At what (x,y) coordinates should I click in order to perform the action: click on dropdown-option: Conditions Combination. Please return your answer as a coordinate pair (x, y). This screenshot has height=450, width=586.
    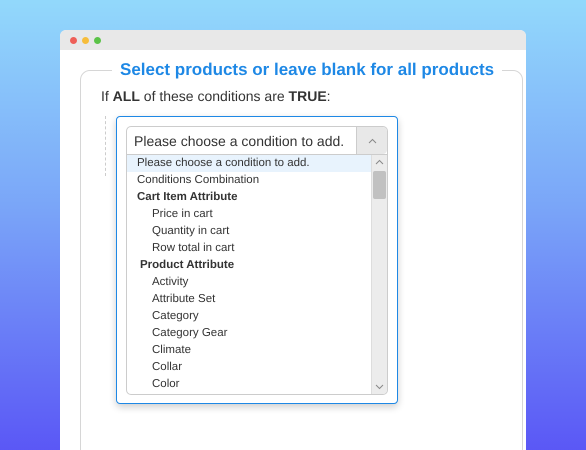
    Looking at the image, I should click on (249, 180).